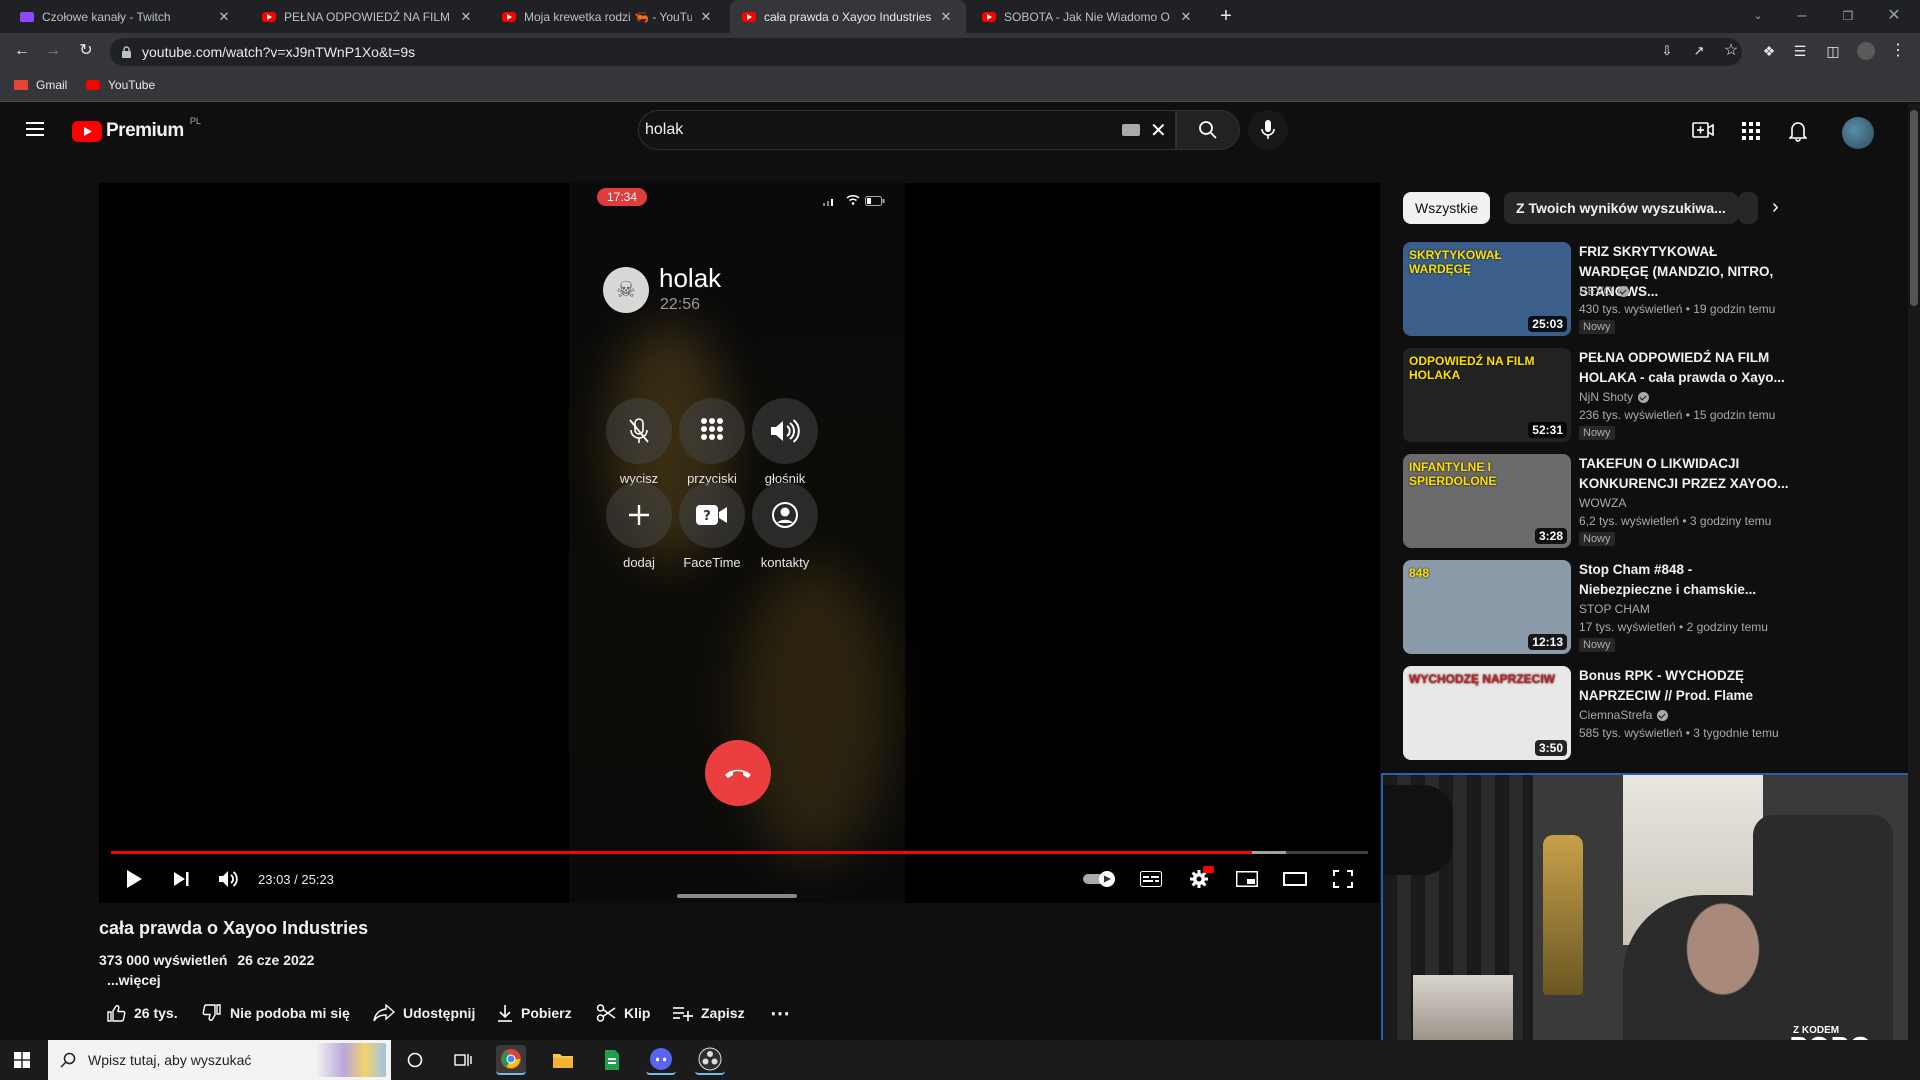 The image size is (1920, 1080). What do you see at coordinates (1088, 16) in the screenshot?
I see `browser-tab-5: SOBOTA - Jak Nie Wiadomo O C ✕` at bounding box center [1088, 16].